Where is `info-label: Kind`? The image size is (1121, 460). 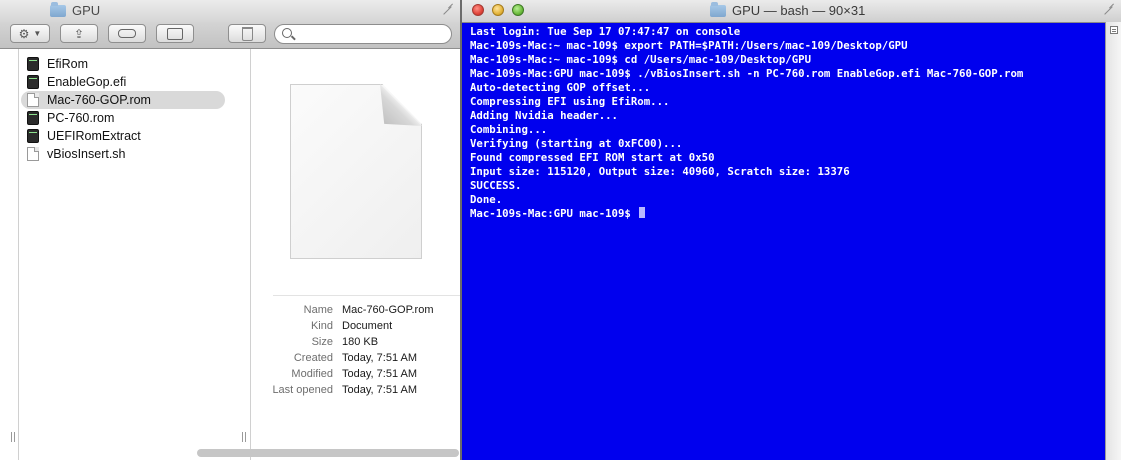
info-label: Kind is located at coordinates (321, 326).